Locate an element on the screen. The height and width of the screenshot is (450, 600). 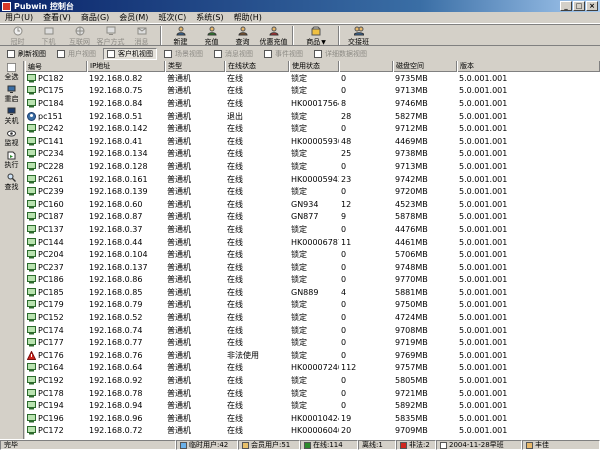
cell-version-text: 5.0.001.001 is located at coordinates (483, 91).